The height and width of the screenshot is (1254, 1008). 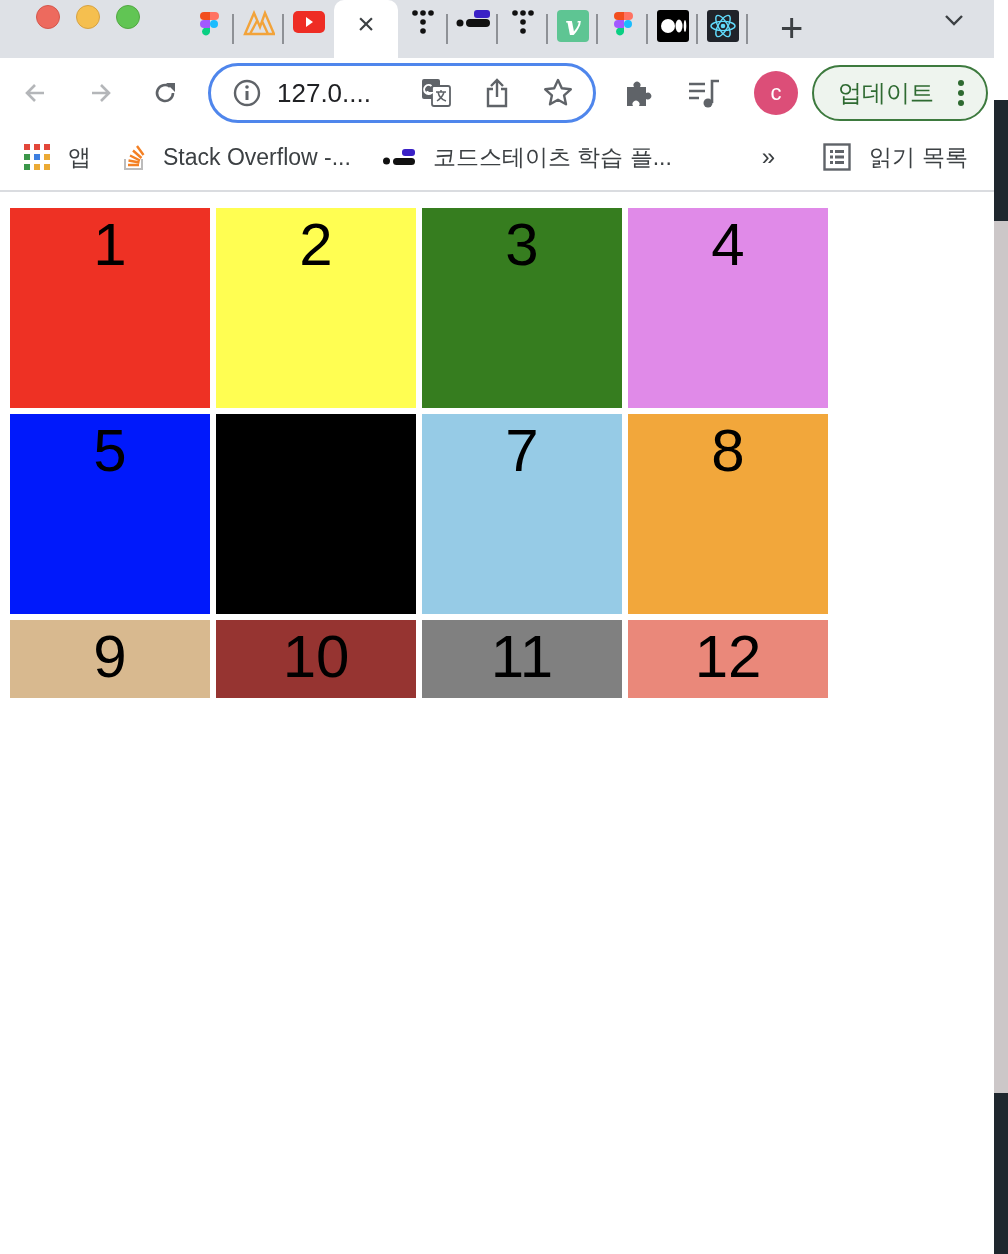 I want to click on square-number: 8, so click(x=728, y=451).